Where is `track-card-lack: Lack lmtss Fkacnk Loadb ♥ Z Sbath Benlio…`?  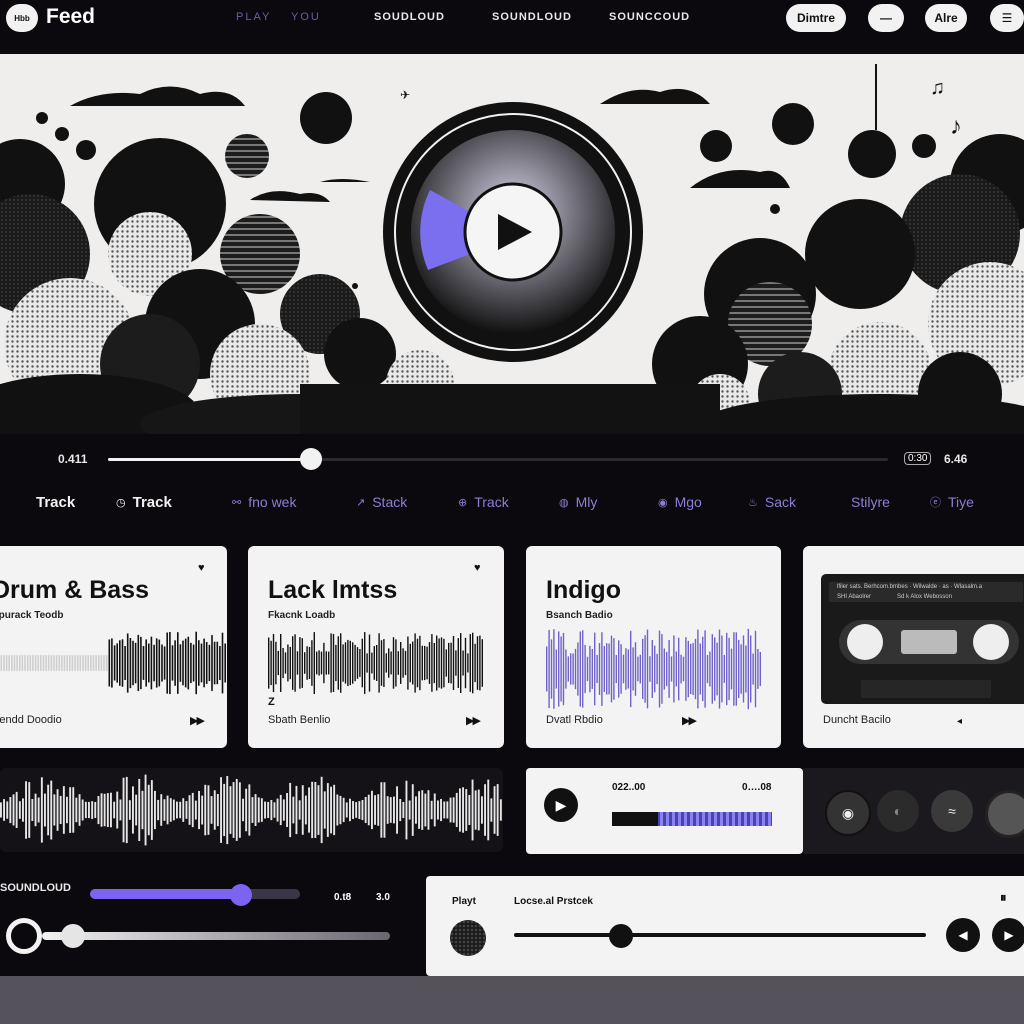 track-card-lack: Lack lmtss Fkacnk Loadb ♥ Z Sbath Benlio… is located at coordinates (376, 647).